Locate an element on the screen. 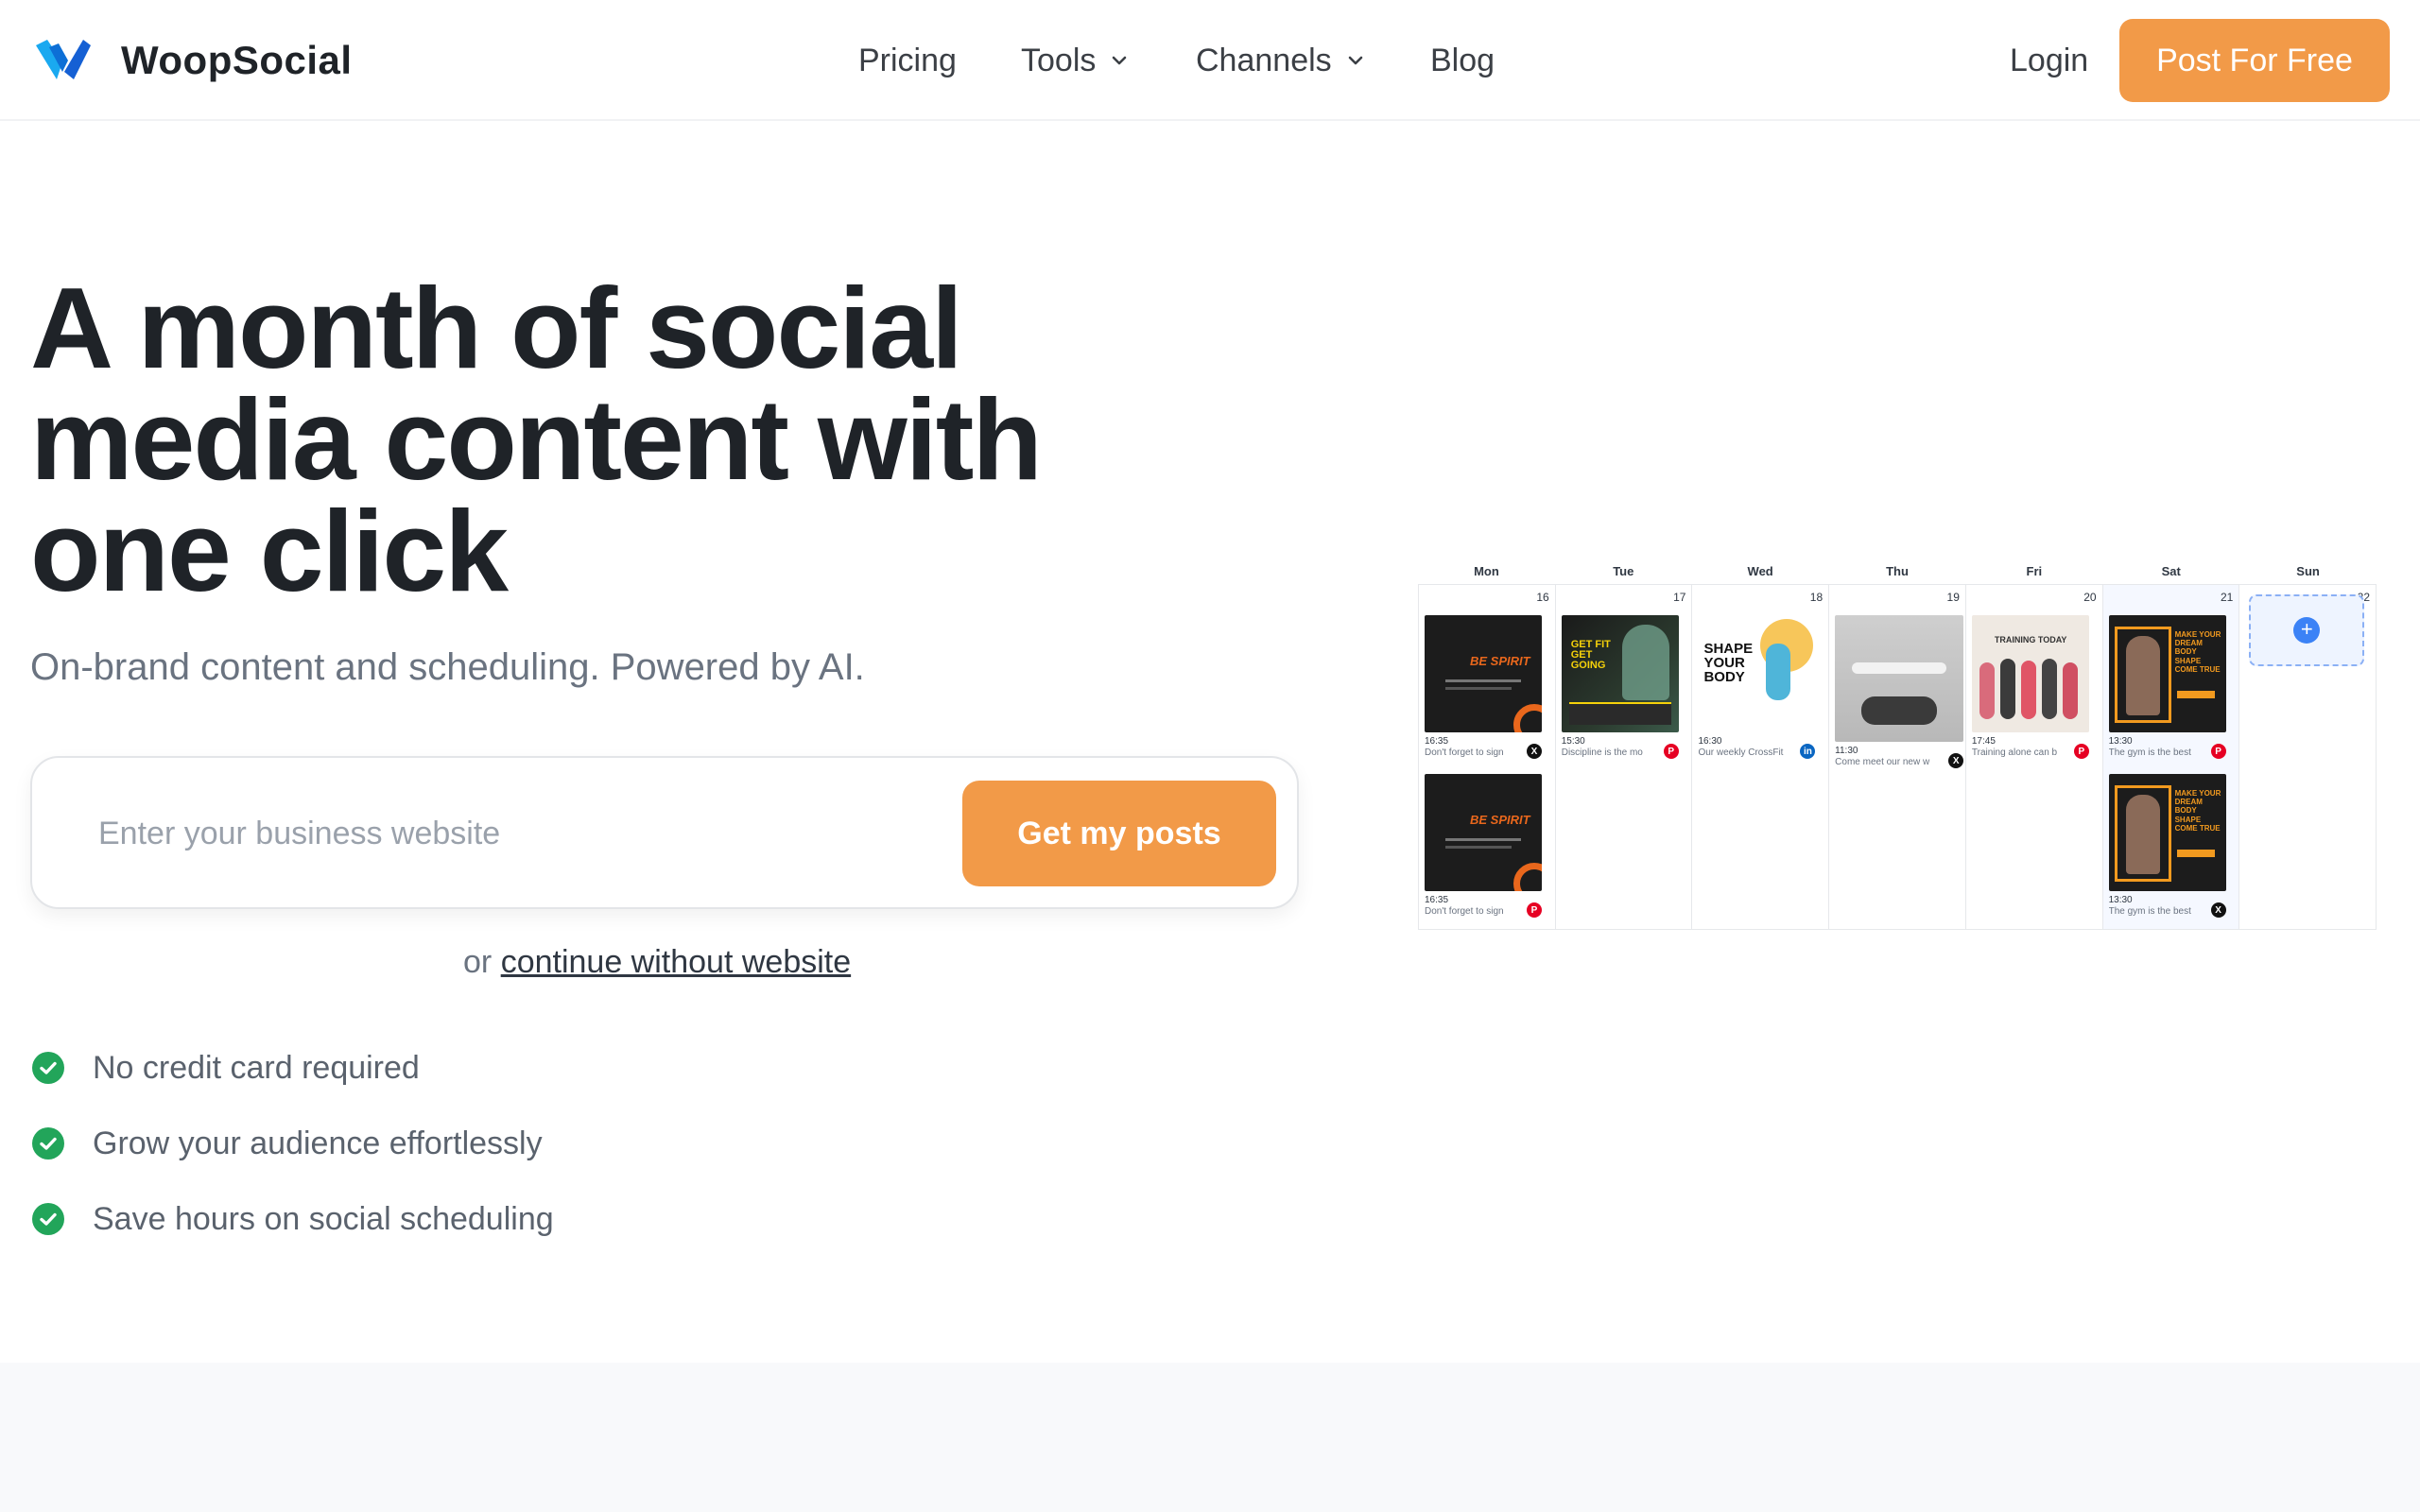 This screenshot has height=1512, width=2420. plus-icon: + is located at coordinates (2307, 630).